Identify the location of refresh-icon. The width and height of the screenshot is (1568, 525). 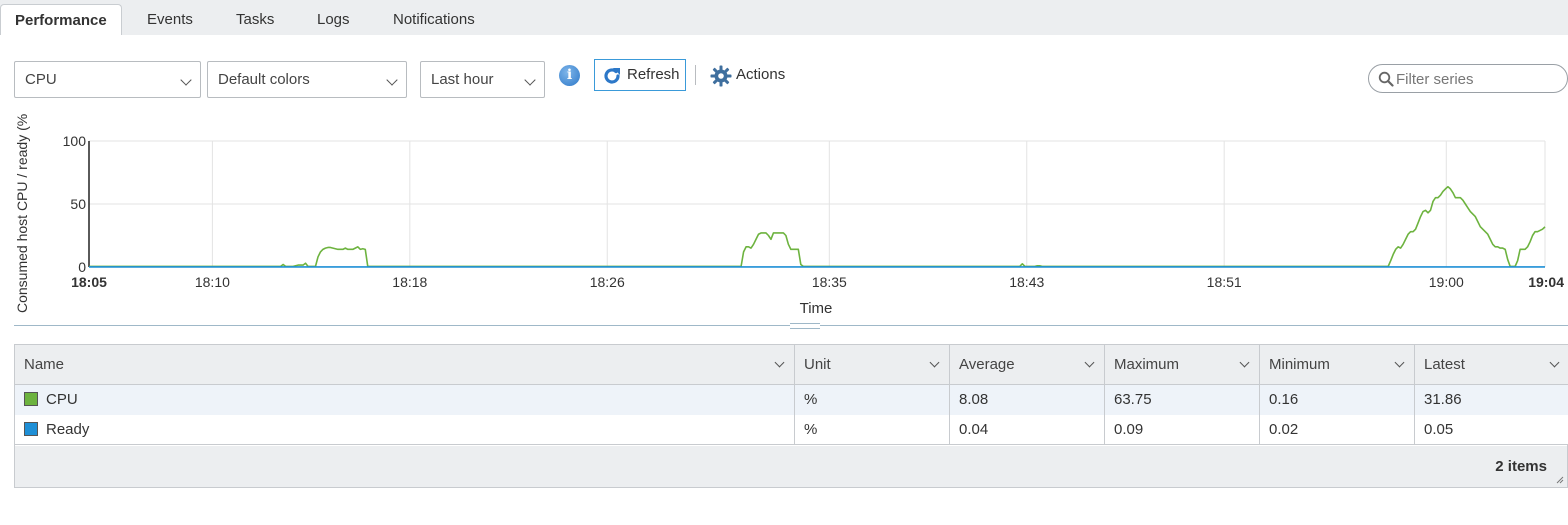
(612, 76).